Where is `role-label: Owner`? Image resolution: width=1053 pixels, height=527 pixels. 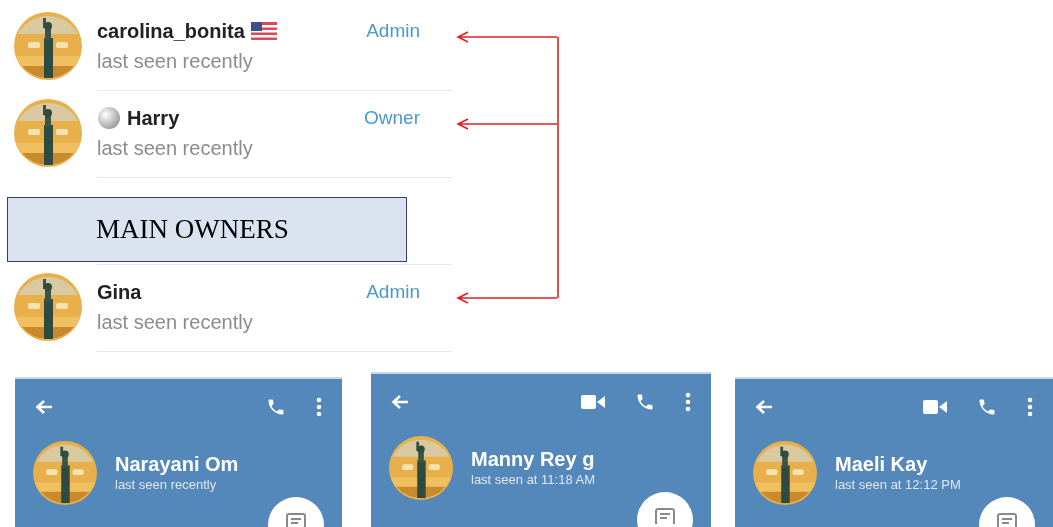
role-label: Owner is located at coordinates (392, 118).